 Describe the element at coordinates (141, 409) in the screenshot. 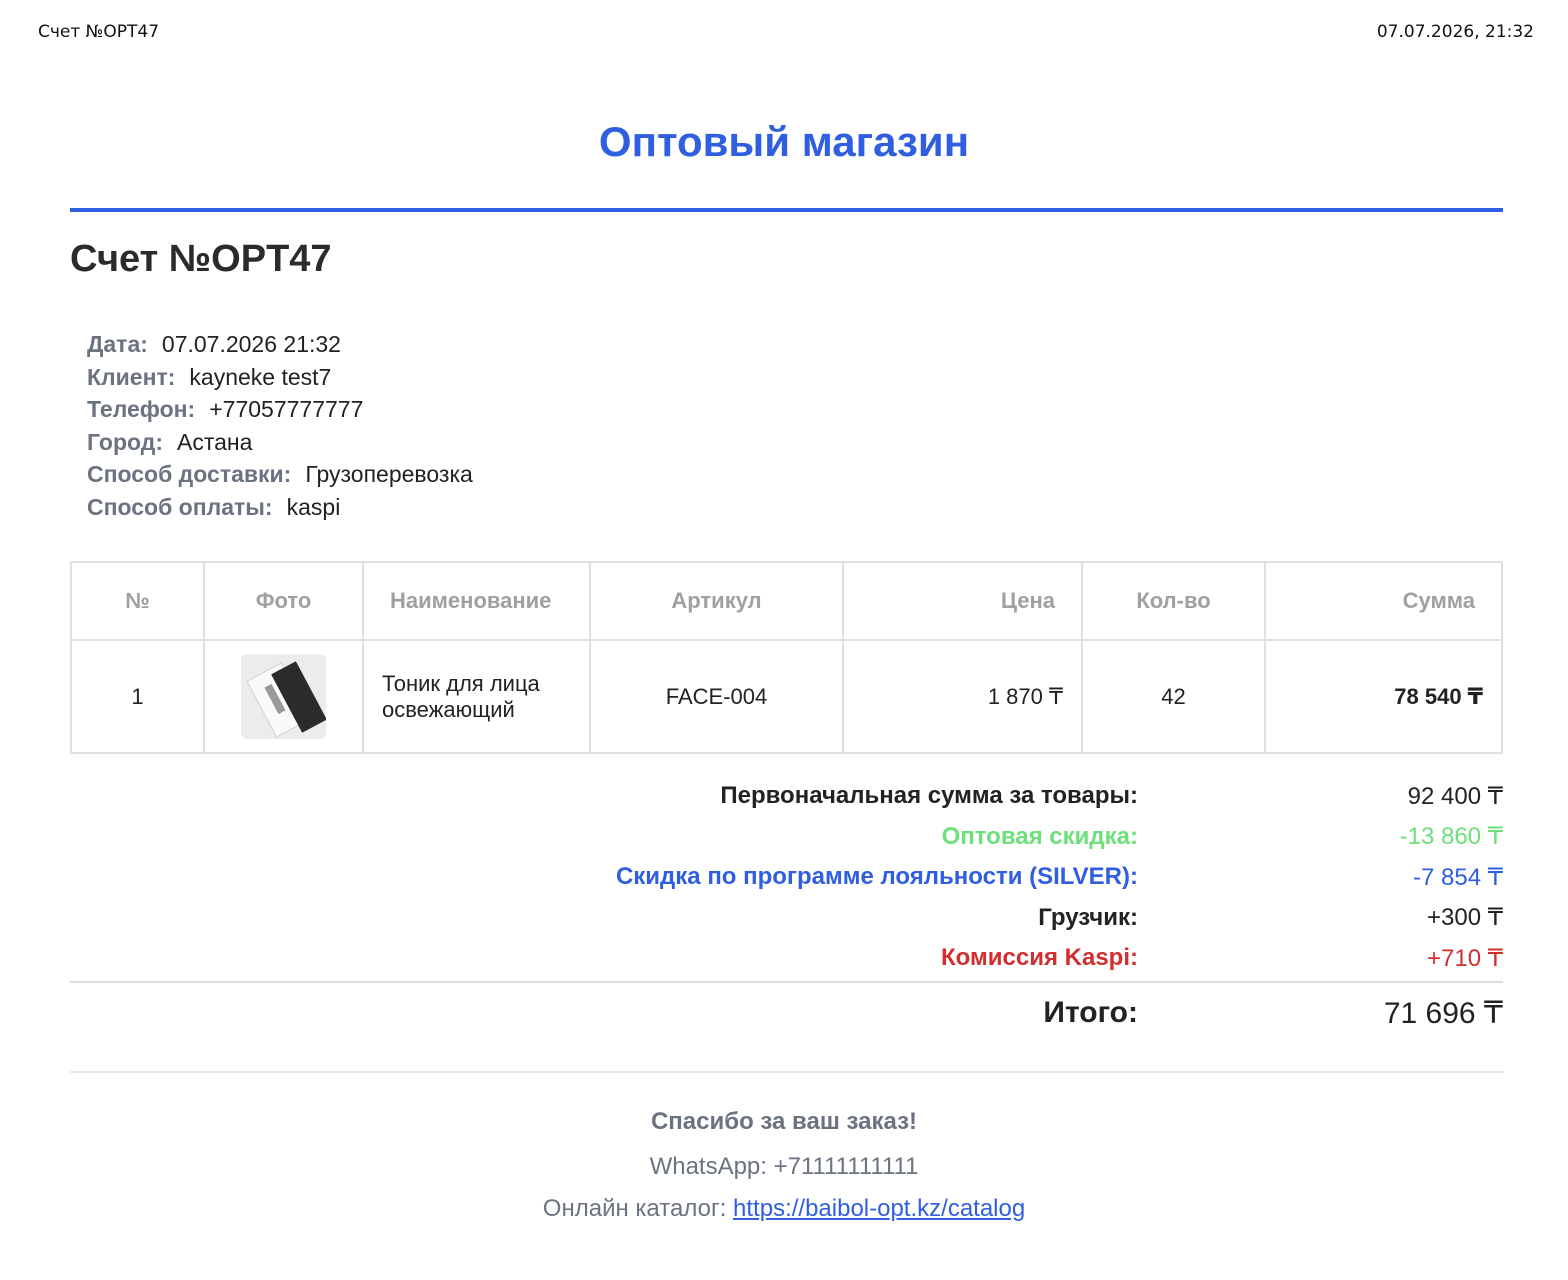

I see `info-label: Телефон:` at that location.